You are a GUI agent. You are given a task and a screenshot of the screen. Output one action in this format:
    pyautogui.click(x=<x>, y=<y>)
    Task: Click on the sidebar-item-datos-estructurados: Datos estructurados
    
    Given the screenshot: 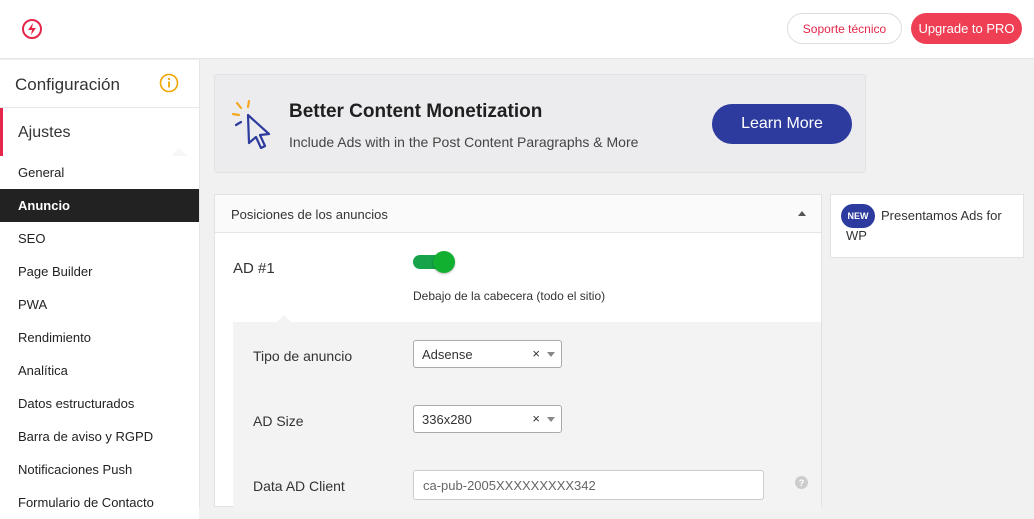 What is the action you would take?
    pyautogui.click(x=99, y=403)
    